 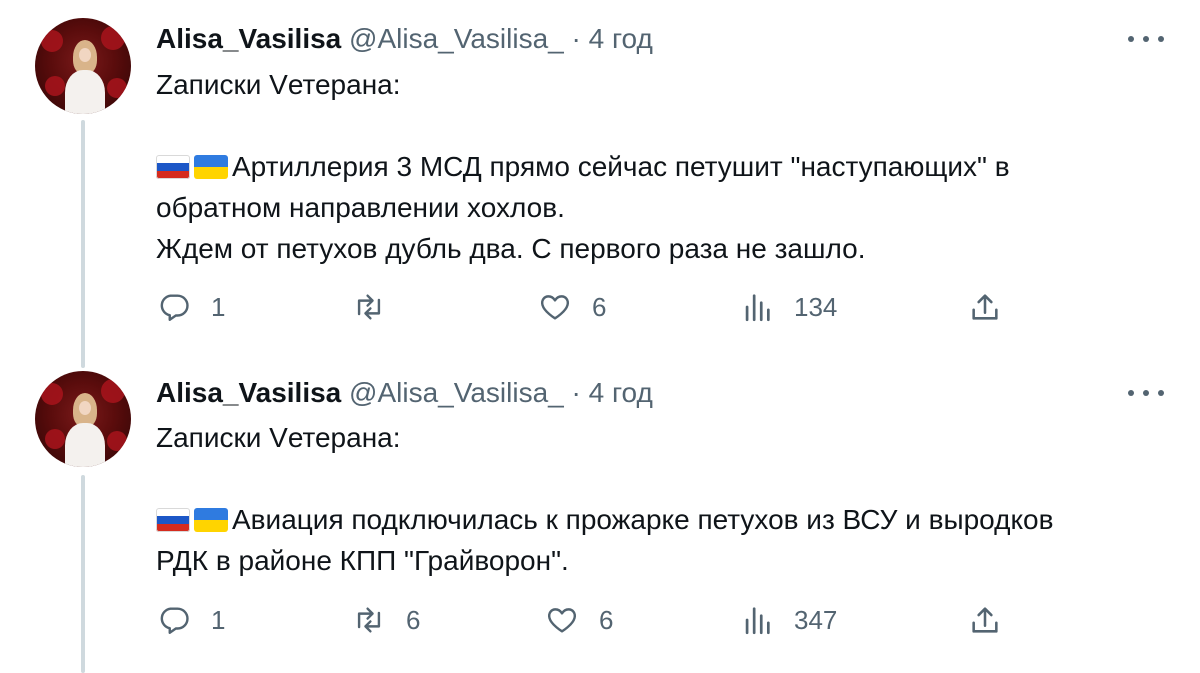 I want to click on retweet-button: 6, so click(x=386, y=620).